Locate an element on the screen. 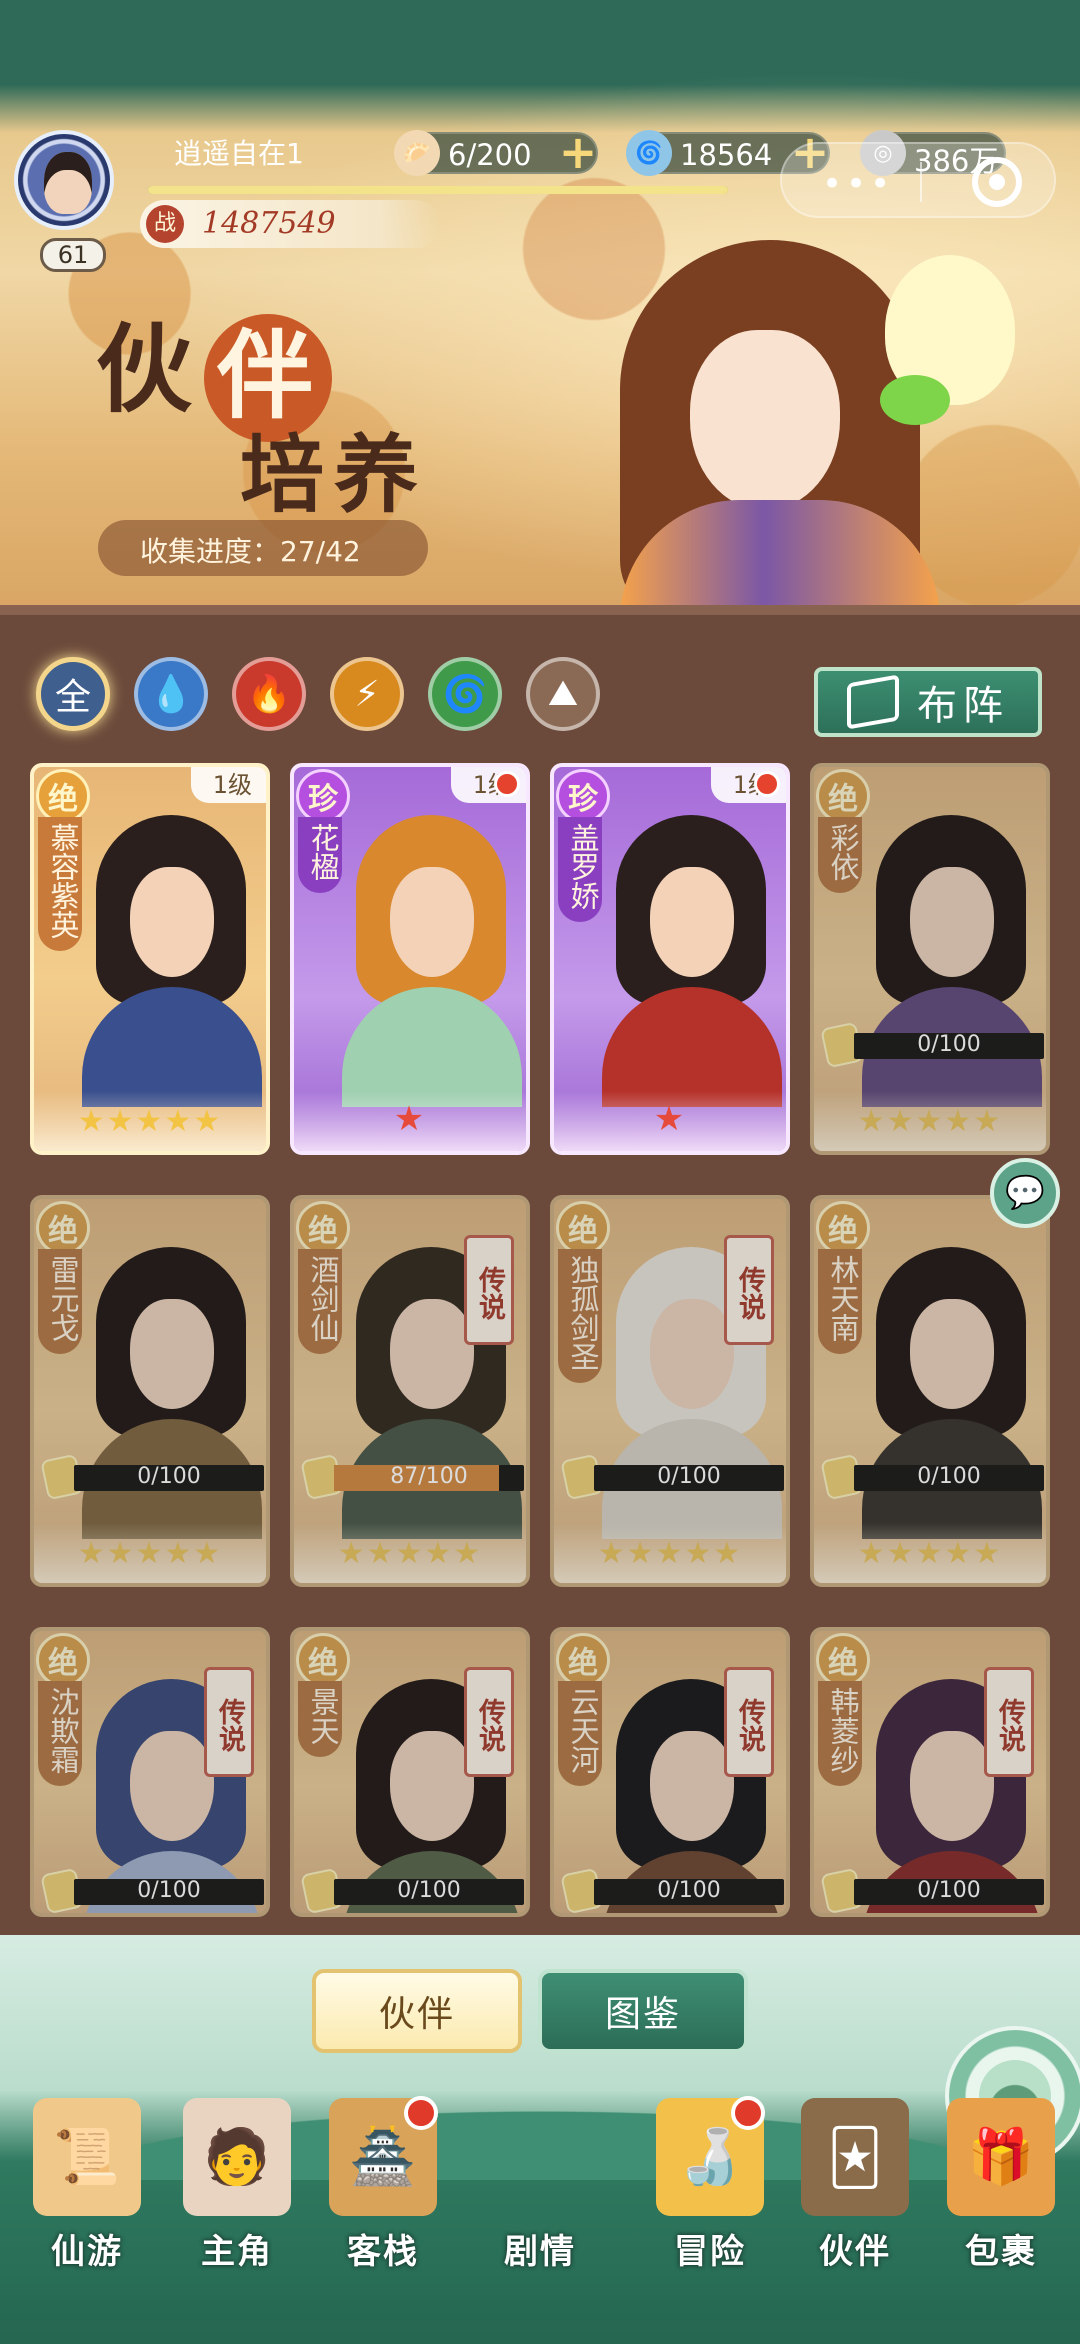  fragment-progress: 87/100 is located at coordinates (413, 1477).